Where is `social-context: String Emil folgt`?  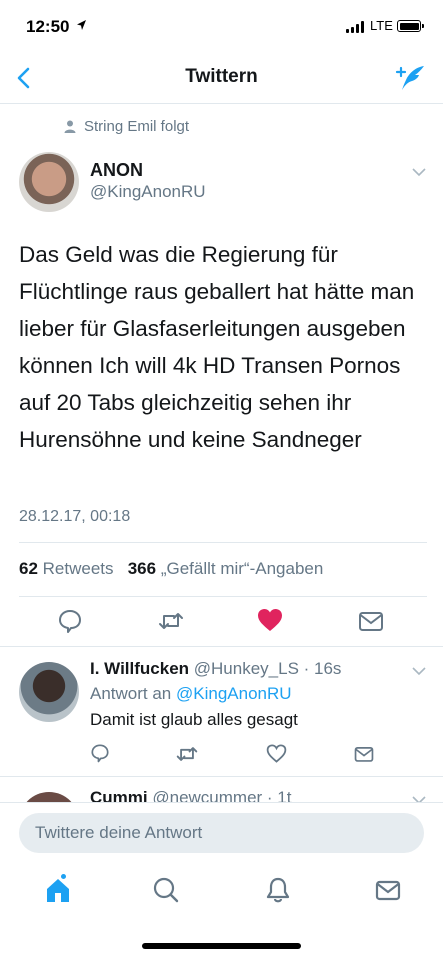 social-context: String Emil folgt is located at coordinates (126, 126).